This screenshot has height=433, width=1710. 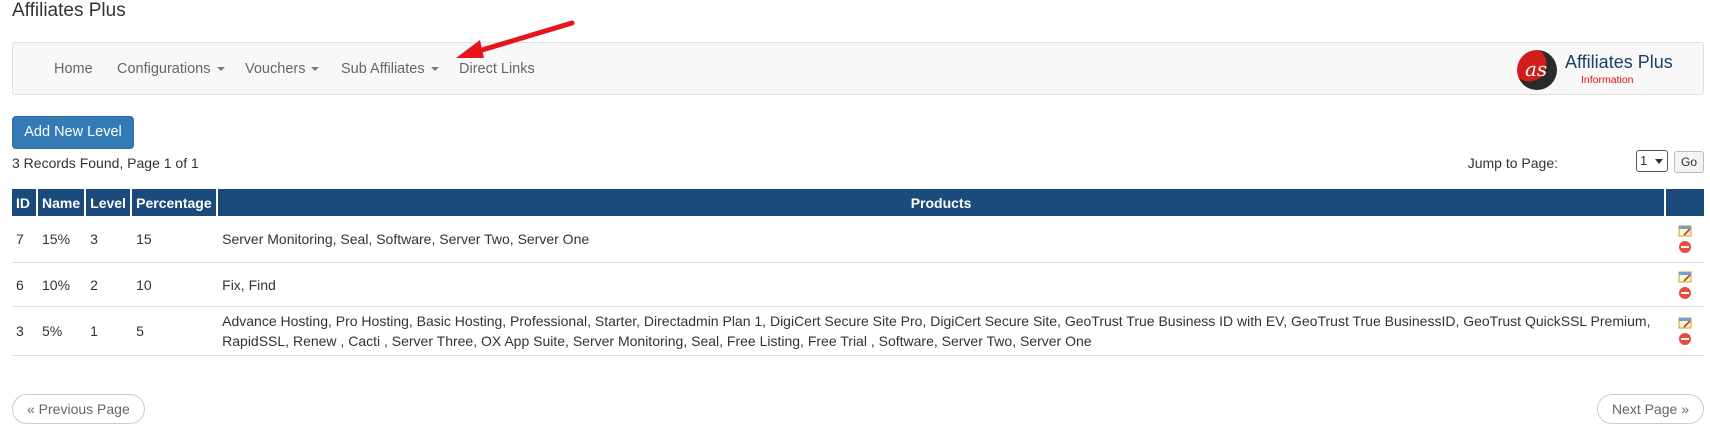 What do you see at coordinates (62, 331) in the screenshot?
I see `cell-name: 5%` at bounding box center [62, 331].